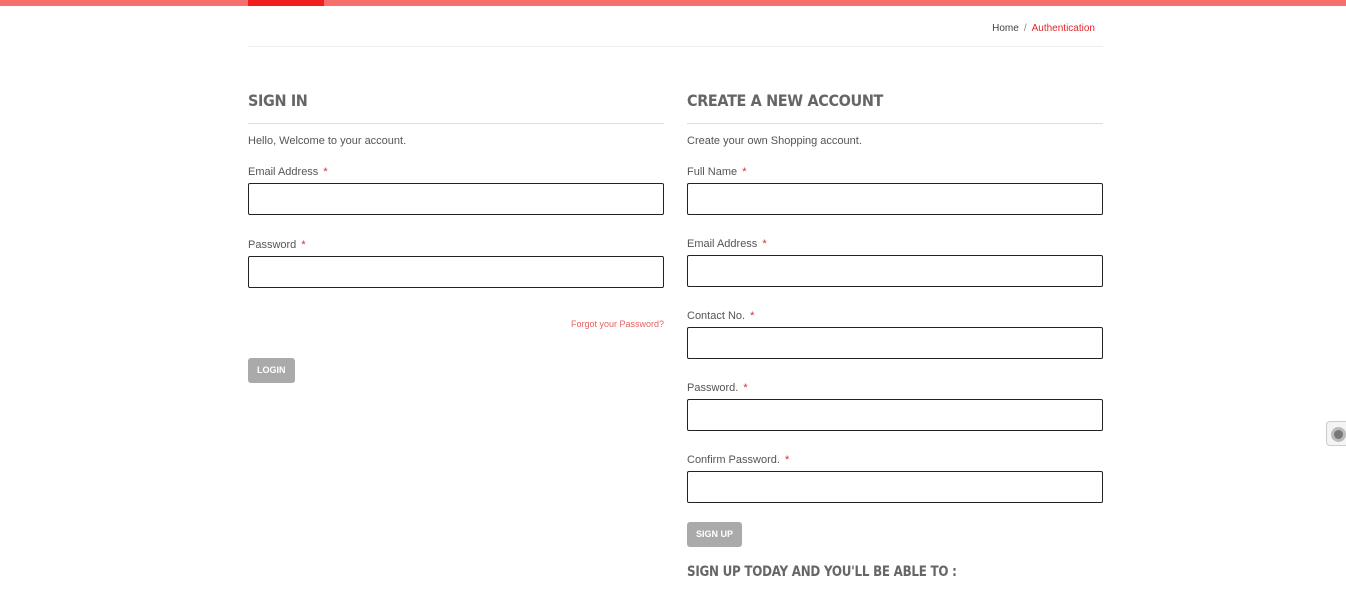  I want to click on signup-intro: Create your own Shopping account., so click(774, 141).